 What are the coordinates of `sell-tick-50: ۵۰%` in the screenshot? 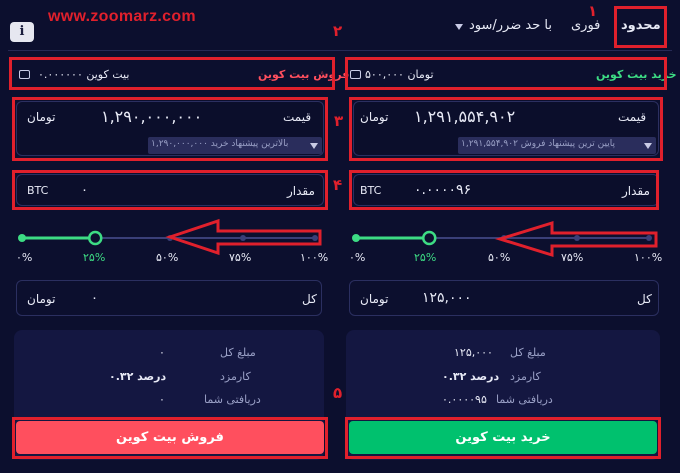 It's located at (167, 257).